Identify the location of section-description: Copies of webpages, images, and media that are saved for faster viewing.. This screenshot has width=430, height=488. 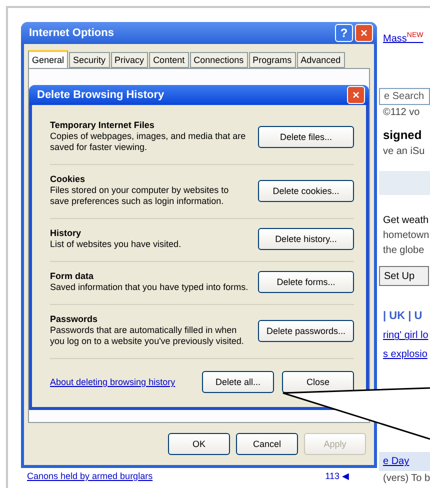
(148, 142).